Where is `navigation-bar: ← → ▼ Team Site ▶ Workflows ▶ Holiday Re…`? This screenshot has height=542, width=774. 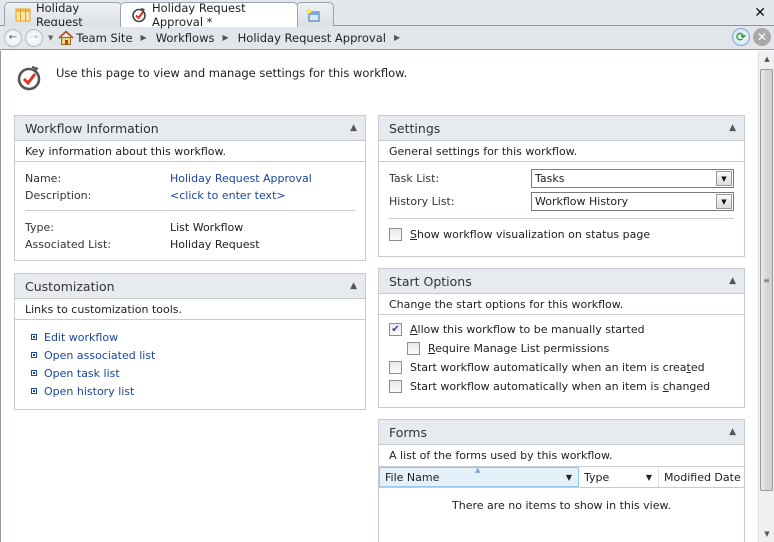
navigation-bar: ← → ▼ Team Site ▶ Workflows ▶ Holiday Re… is located at coordinates (387, 38).